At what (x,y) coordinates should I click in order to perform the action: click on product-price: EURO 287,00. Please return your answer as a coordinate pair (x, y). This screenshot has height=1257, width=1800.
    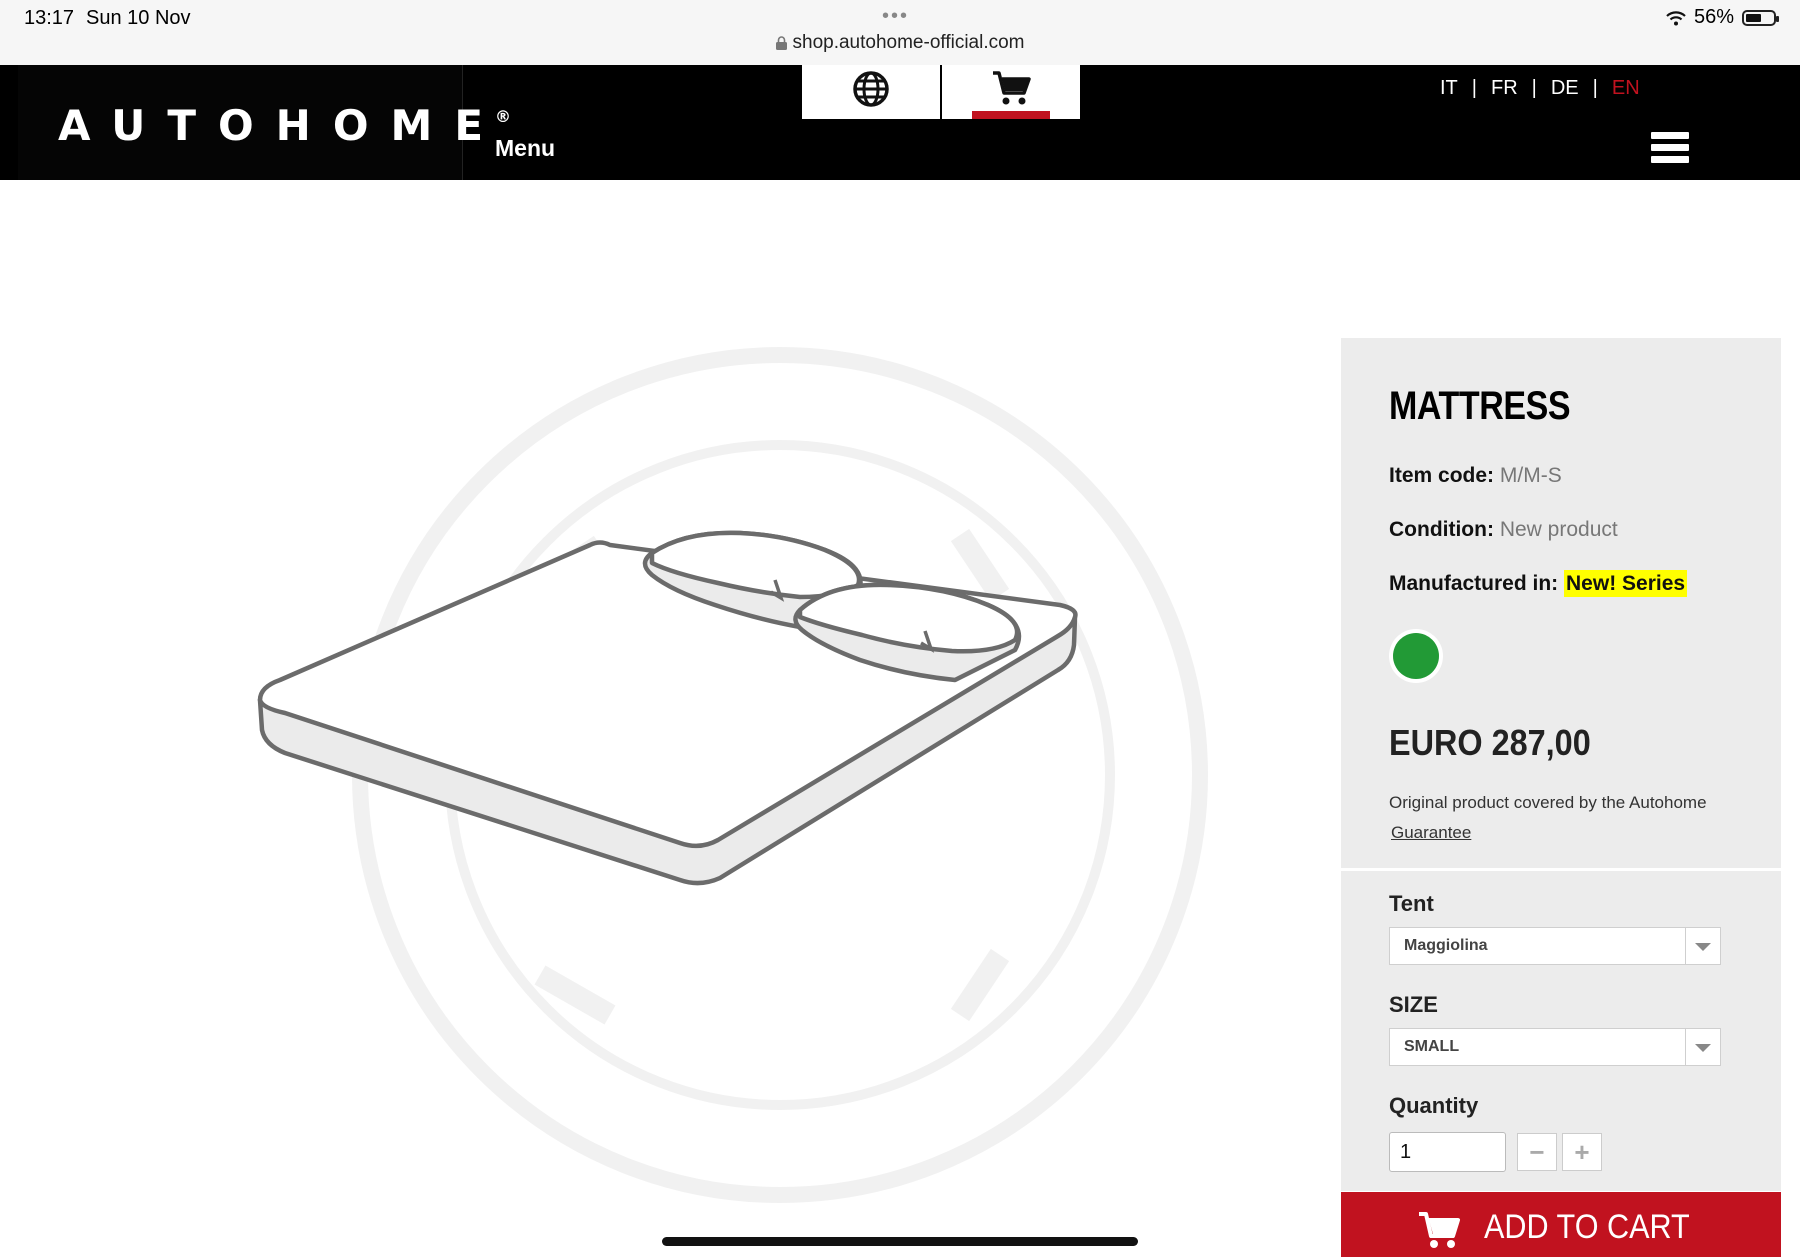
    Looking at the image, I should click on (1490, 742).